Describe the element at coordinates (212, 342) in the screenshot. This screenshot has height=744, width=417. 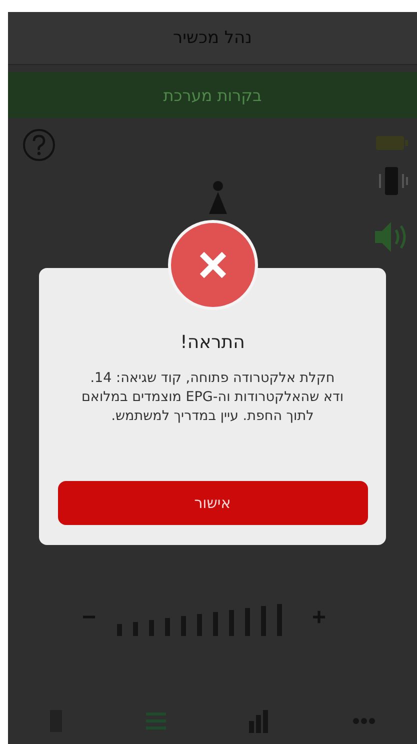
I see `dialog-title: התראה!` at that location.